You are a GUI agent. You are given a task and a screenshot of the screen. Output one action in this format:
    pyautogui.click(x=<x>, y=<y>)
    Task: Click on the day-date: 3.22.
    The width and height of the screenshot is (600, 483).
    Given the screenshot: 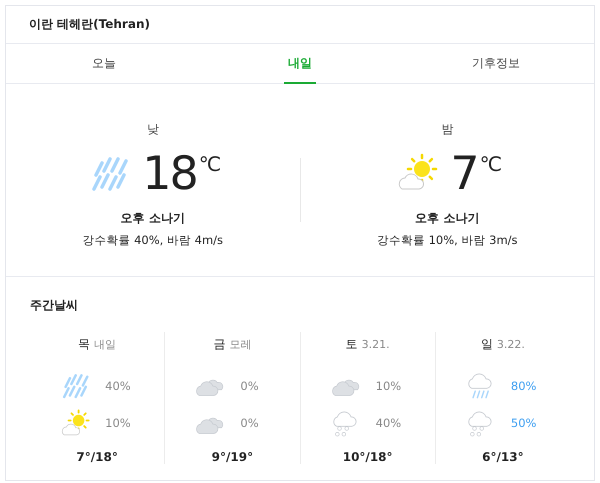 What is the action you would take?
    pyautogui.click(x=510, y=344)
    